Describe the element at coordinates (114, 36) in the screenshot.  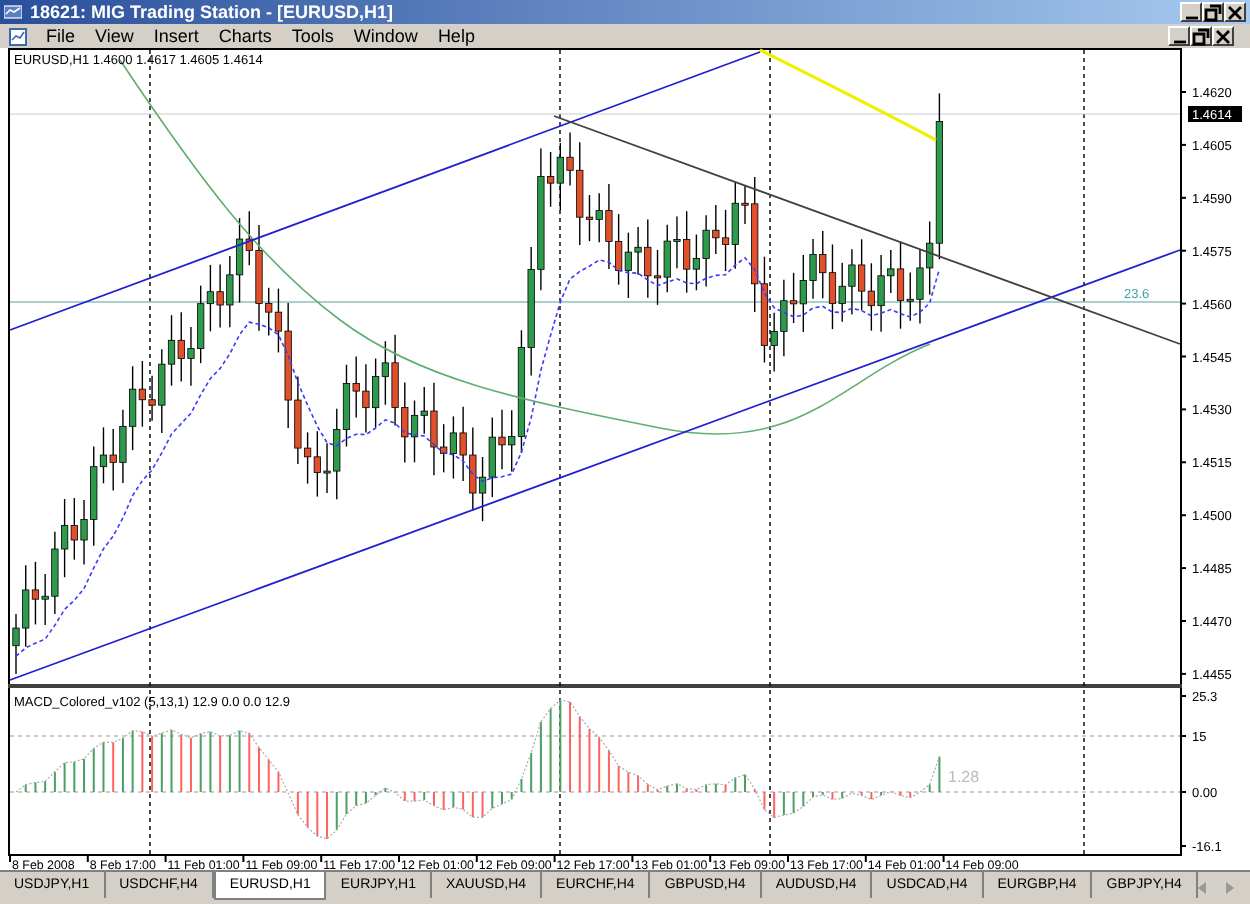
I see `menu-item: View` at that location.